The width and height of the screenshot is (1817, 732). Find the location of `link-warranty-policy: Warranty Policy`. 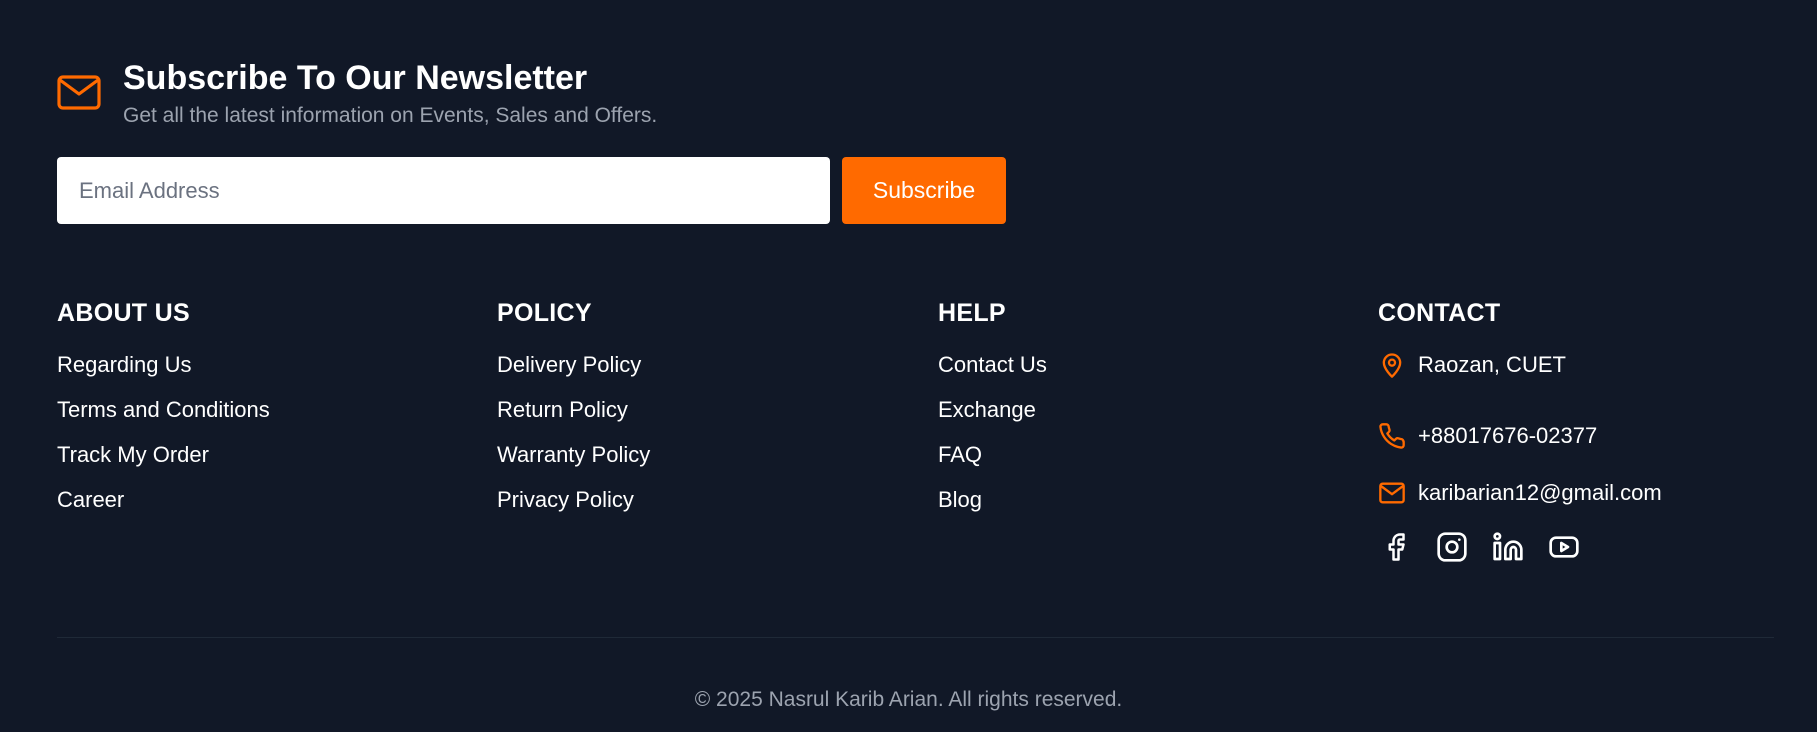

link-warranty-policy: Warranty Policy is located at coordinates (573, 454).